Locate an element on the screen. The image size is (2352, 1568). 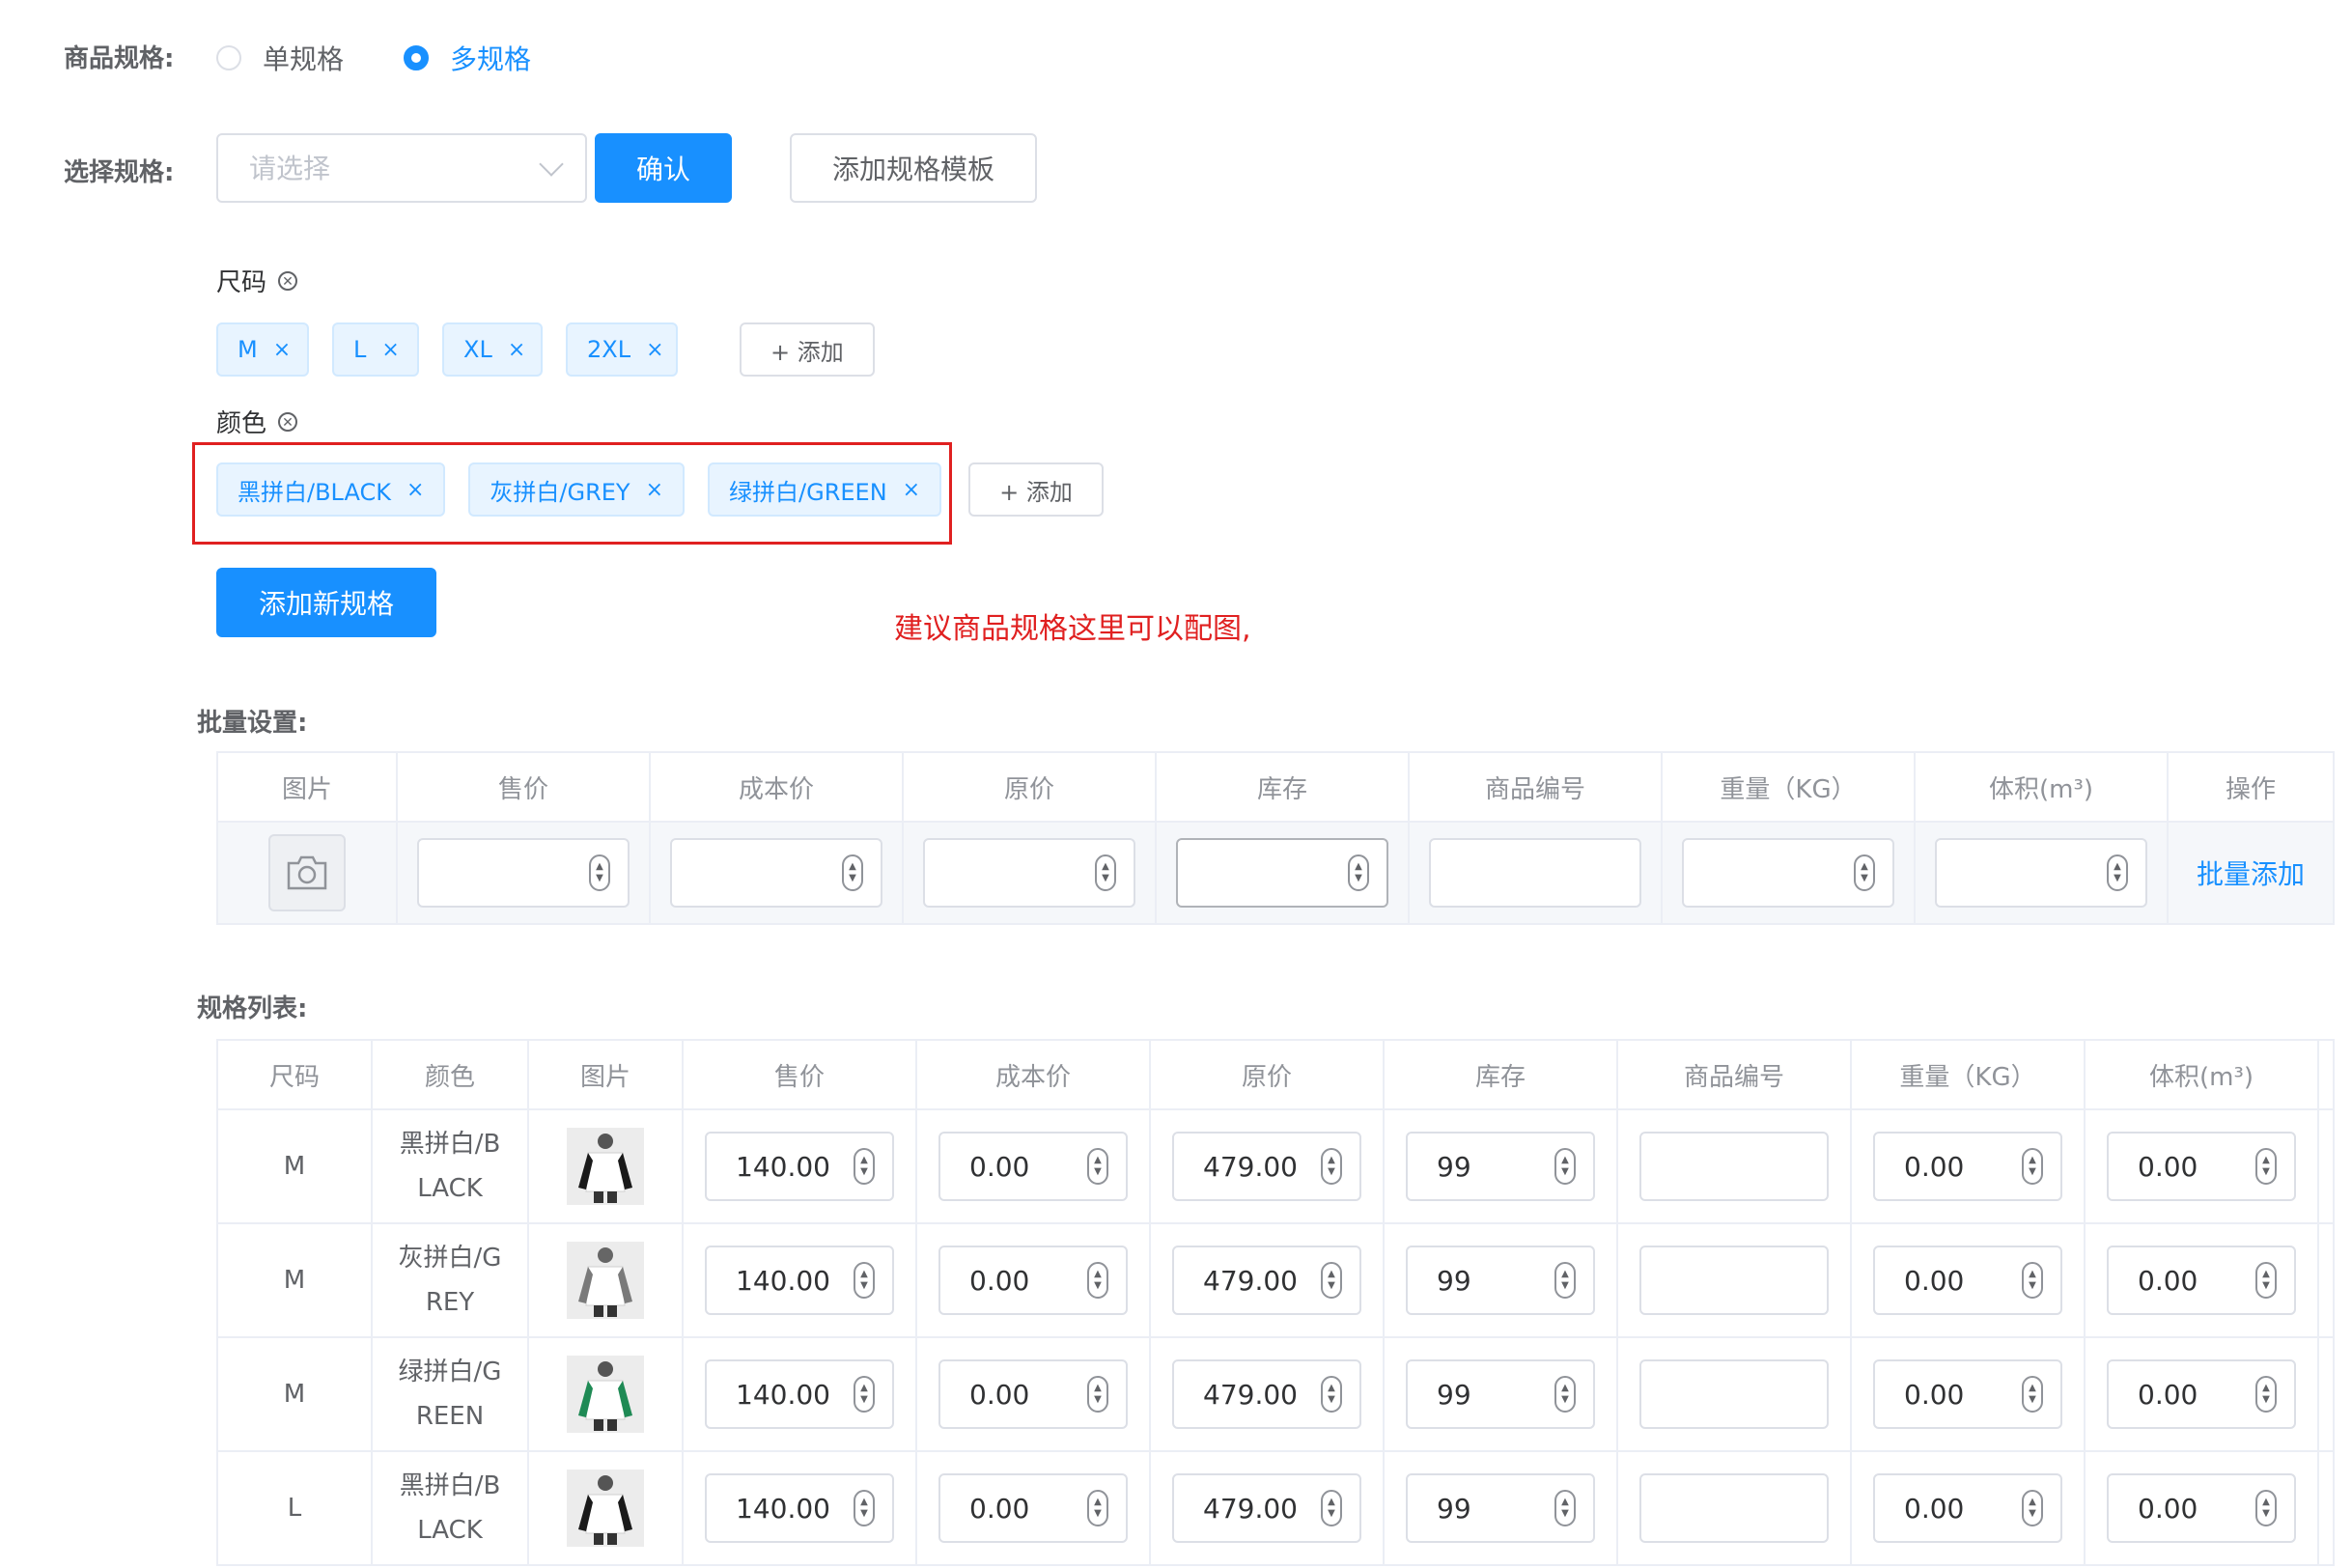
tag-label: 2XL is located at coordinates (609, 350).